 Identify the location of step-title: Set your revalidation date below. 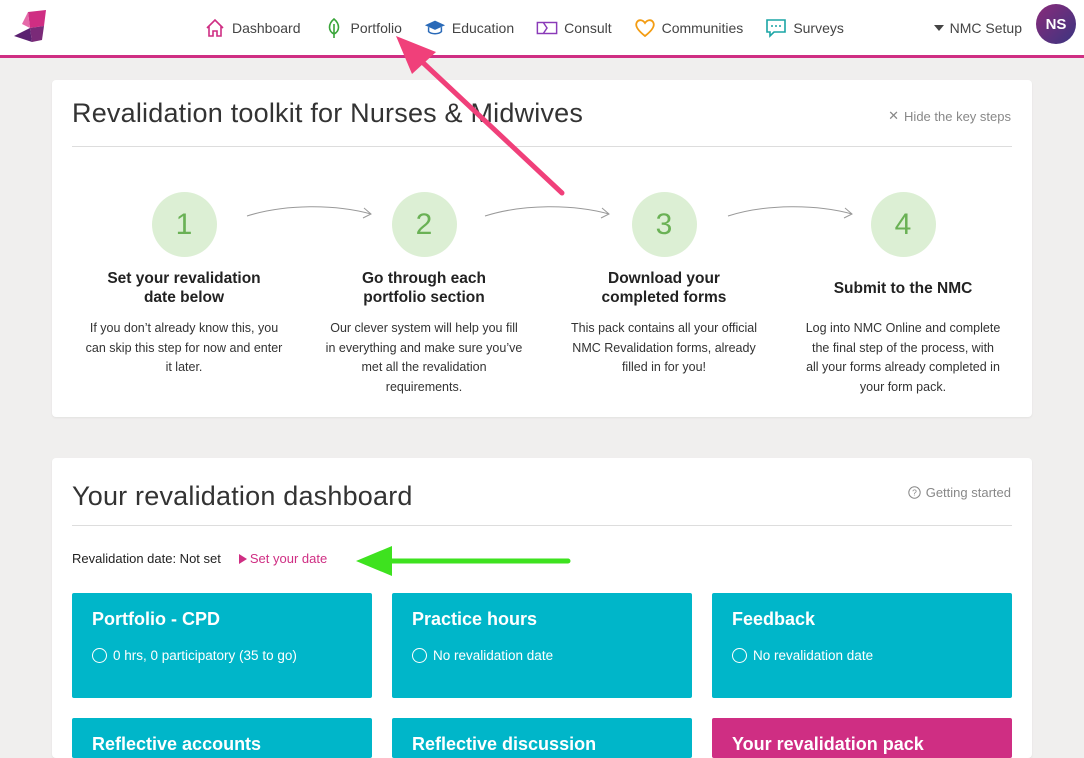
(184, 288).